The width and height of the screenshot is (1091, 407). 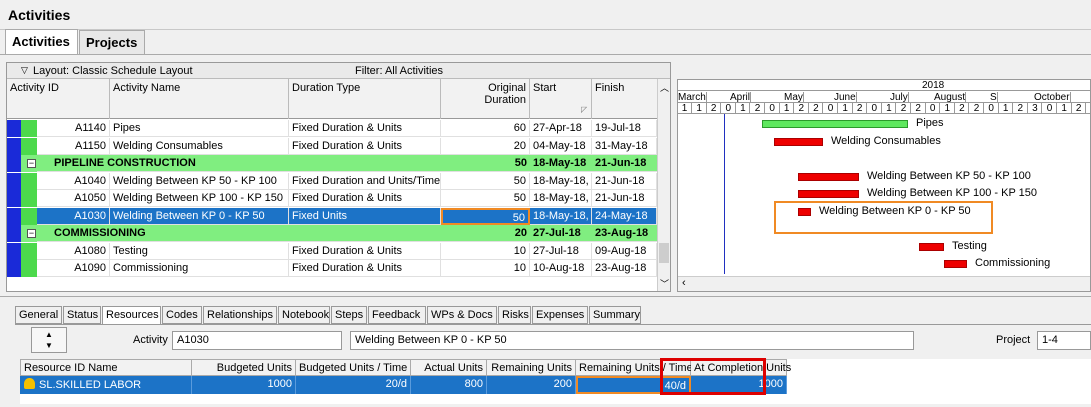 What do you see at coordinates (561, 268) in the screenshot?
I see `cell-start: 10-Aug-18` at bounding box center [561, 268].